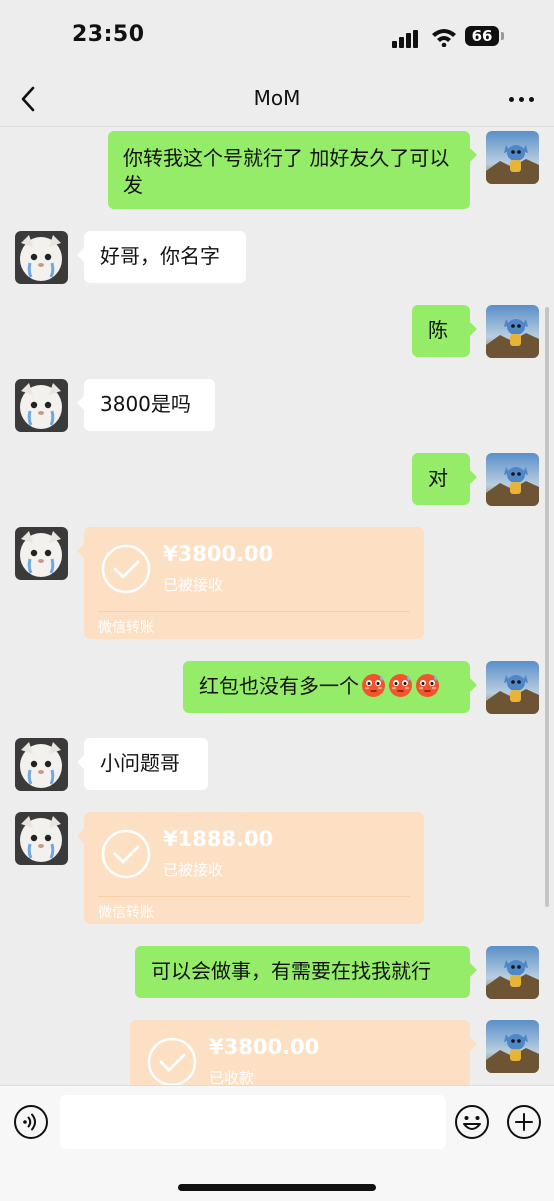 This screenshot has height=1201, width=554. Describe the element at coordinates (277, 36) in the screenshot. I see `status-bar: 23:50 66` at that location.